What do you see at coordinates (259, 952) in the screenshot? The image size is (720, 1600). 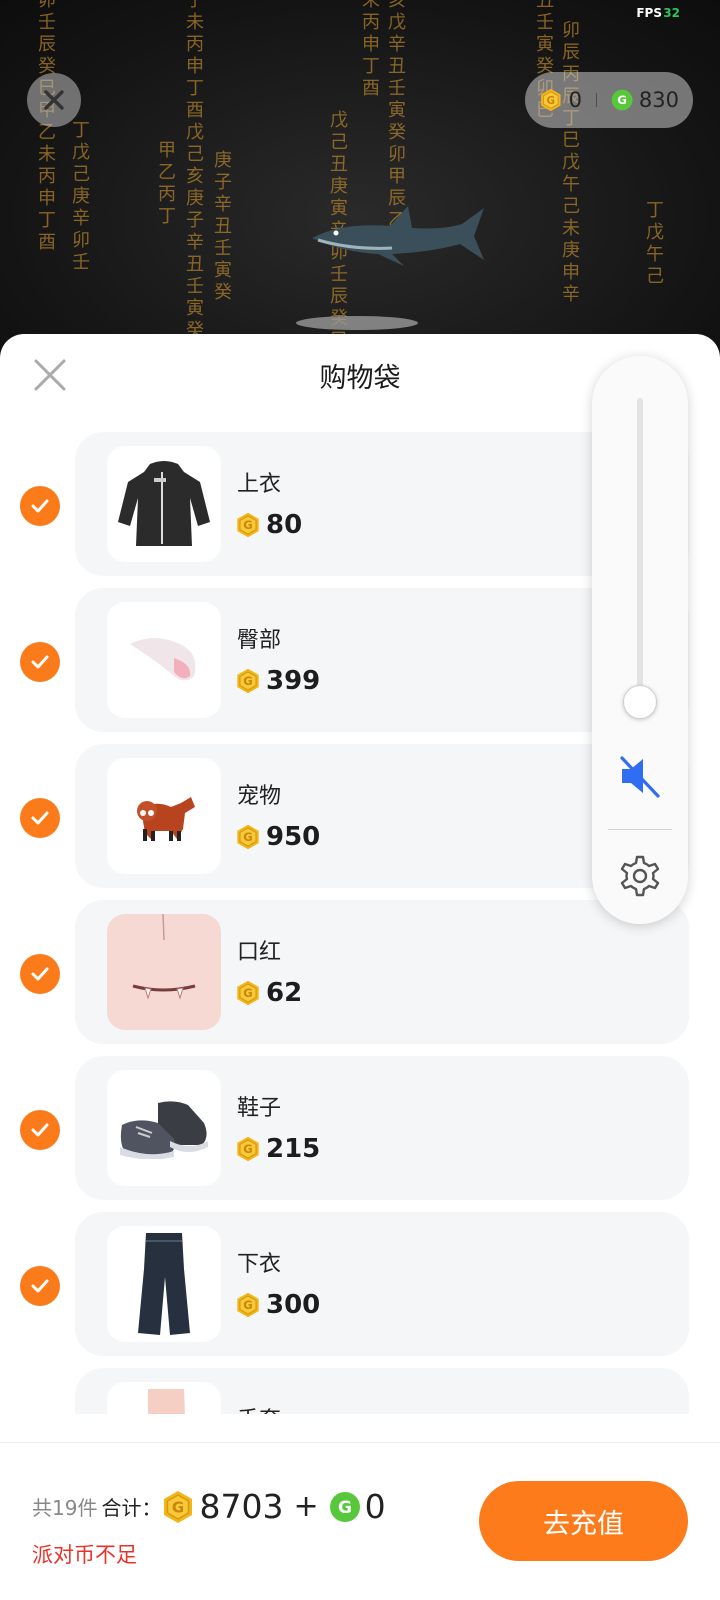 I see `item-name: 口红` at bounding box center [259, 952].